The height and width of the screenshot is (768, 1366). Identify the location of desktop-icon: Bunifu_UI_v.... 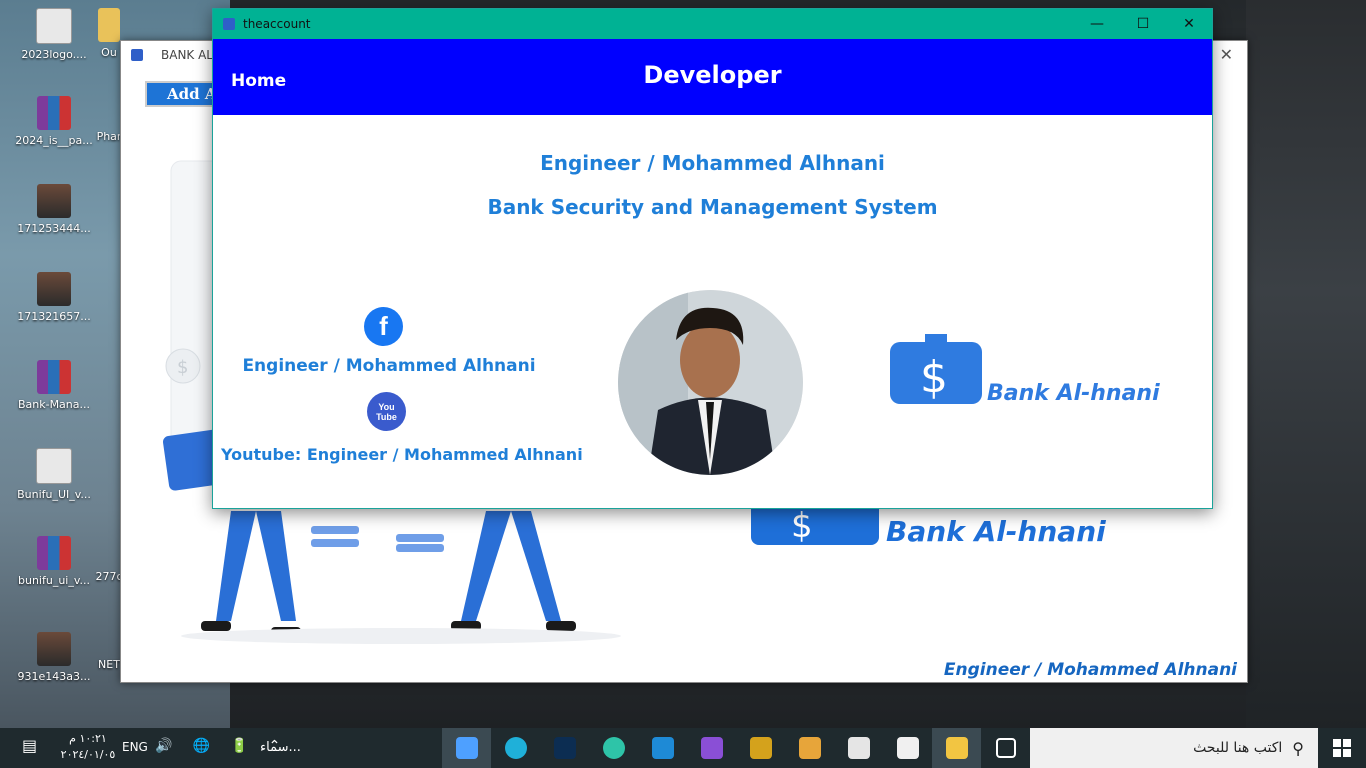
(54, 474).